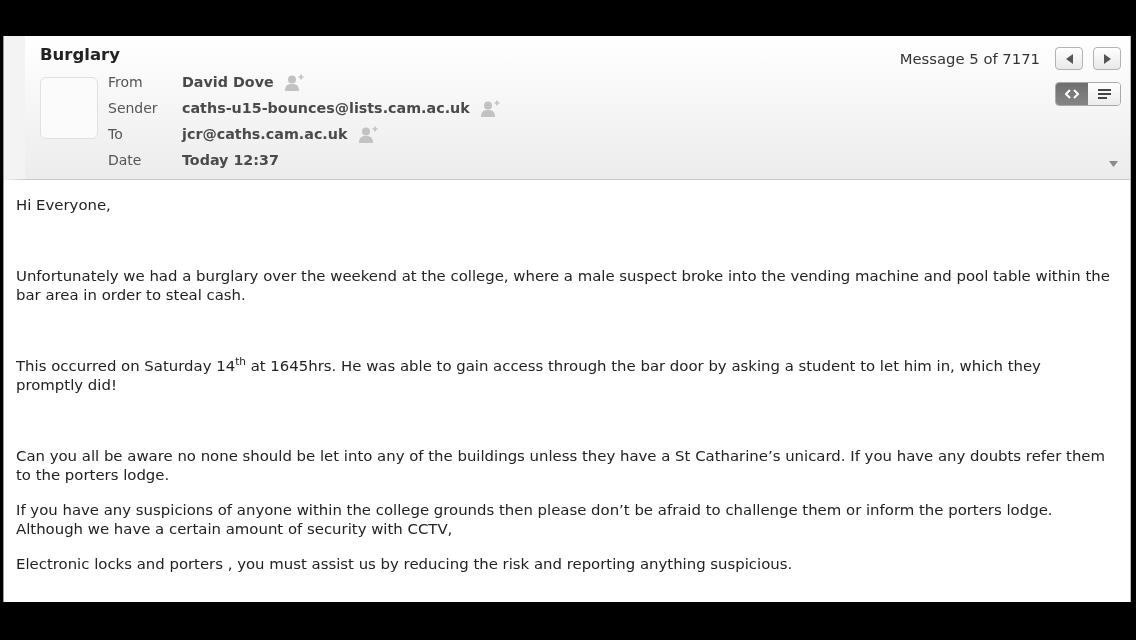 The height and width of the screenshot is (640, 1136). I want to click on field-value: David Dove, so click(228, 82).